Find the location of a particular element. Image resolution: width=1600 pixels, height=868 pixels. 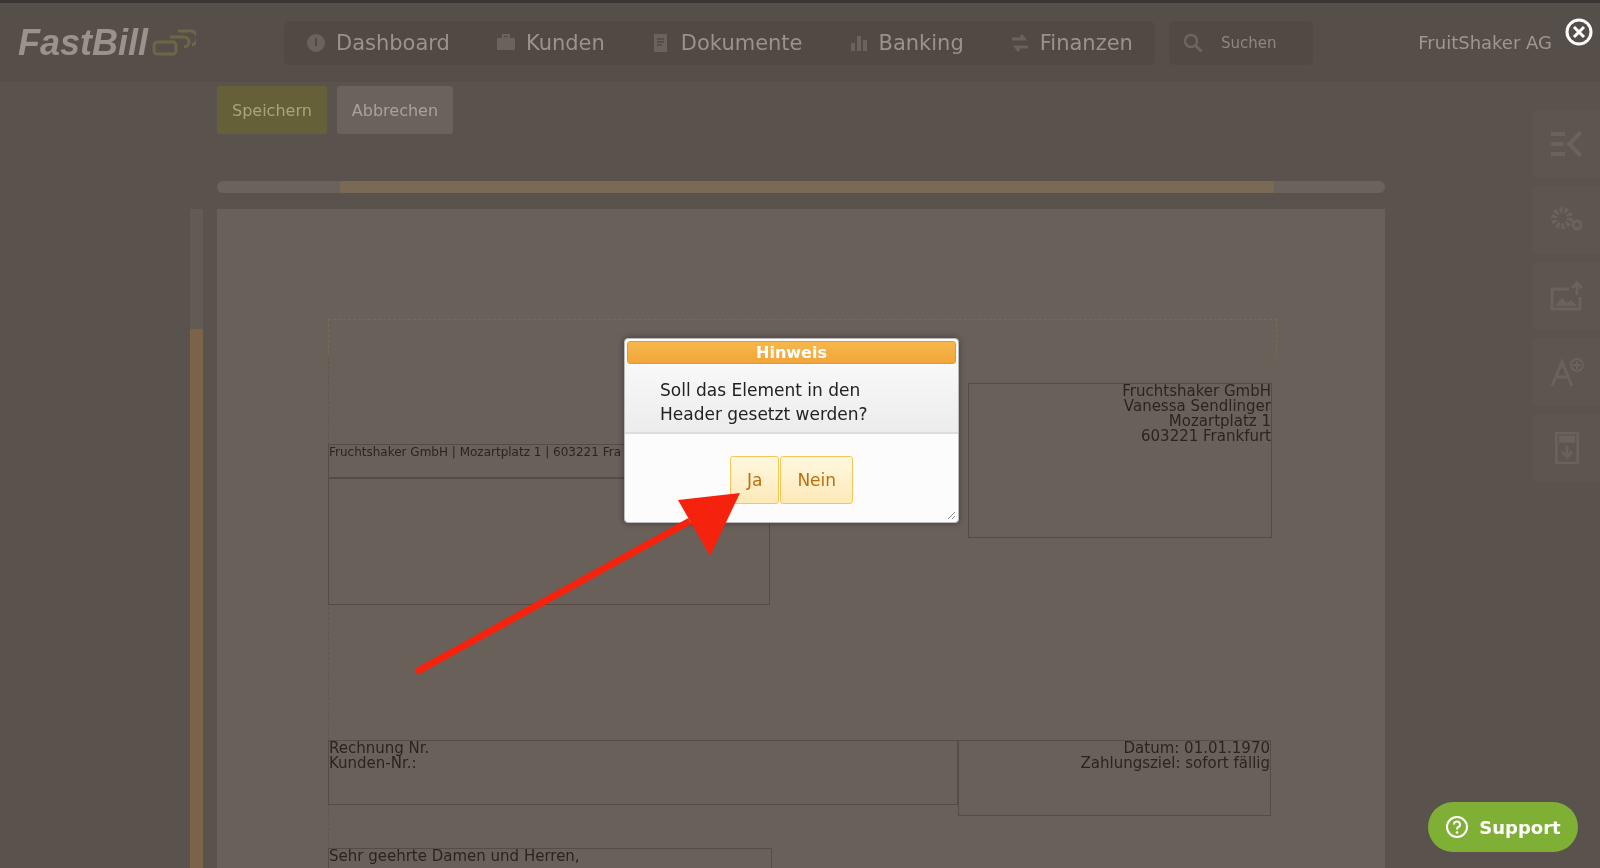

transfer-icon is located at coordinates (1019, 42).